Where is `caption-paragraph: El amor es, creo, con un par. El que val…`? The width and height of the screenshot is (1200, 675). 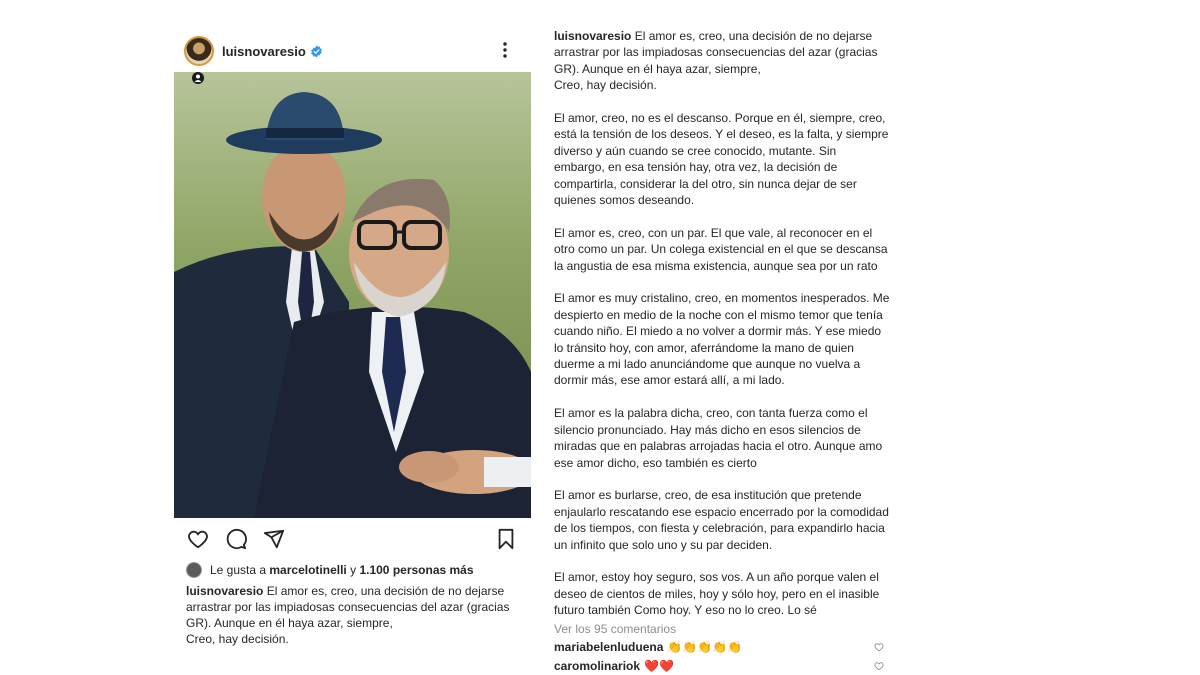
caption-paragraph: El amor es, creo, con un par. El que val… is located at coordinates (721, 249).